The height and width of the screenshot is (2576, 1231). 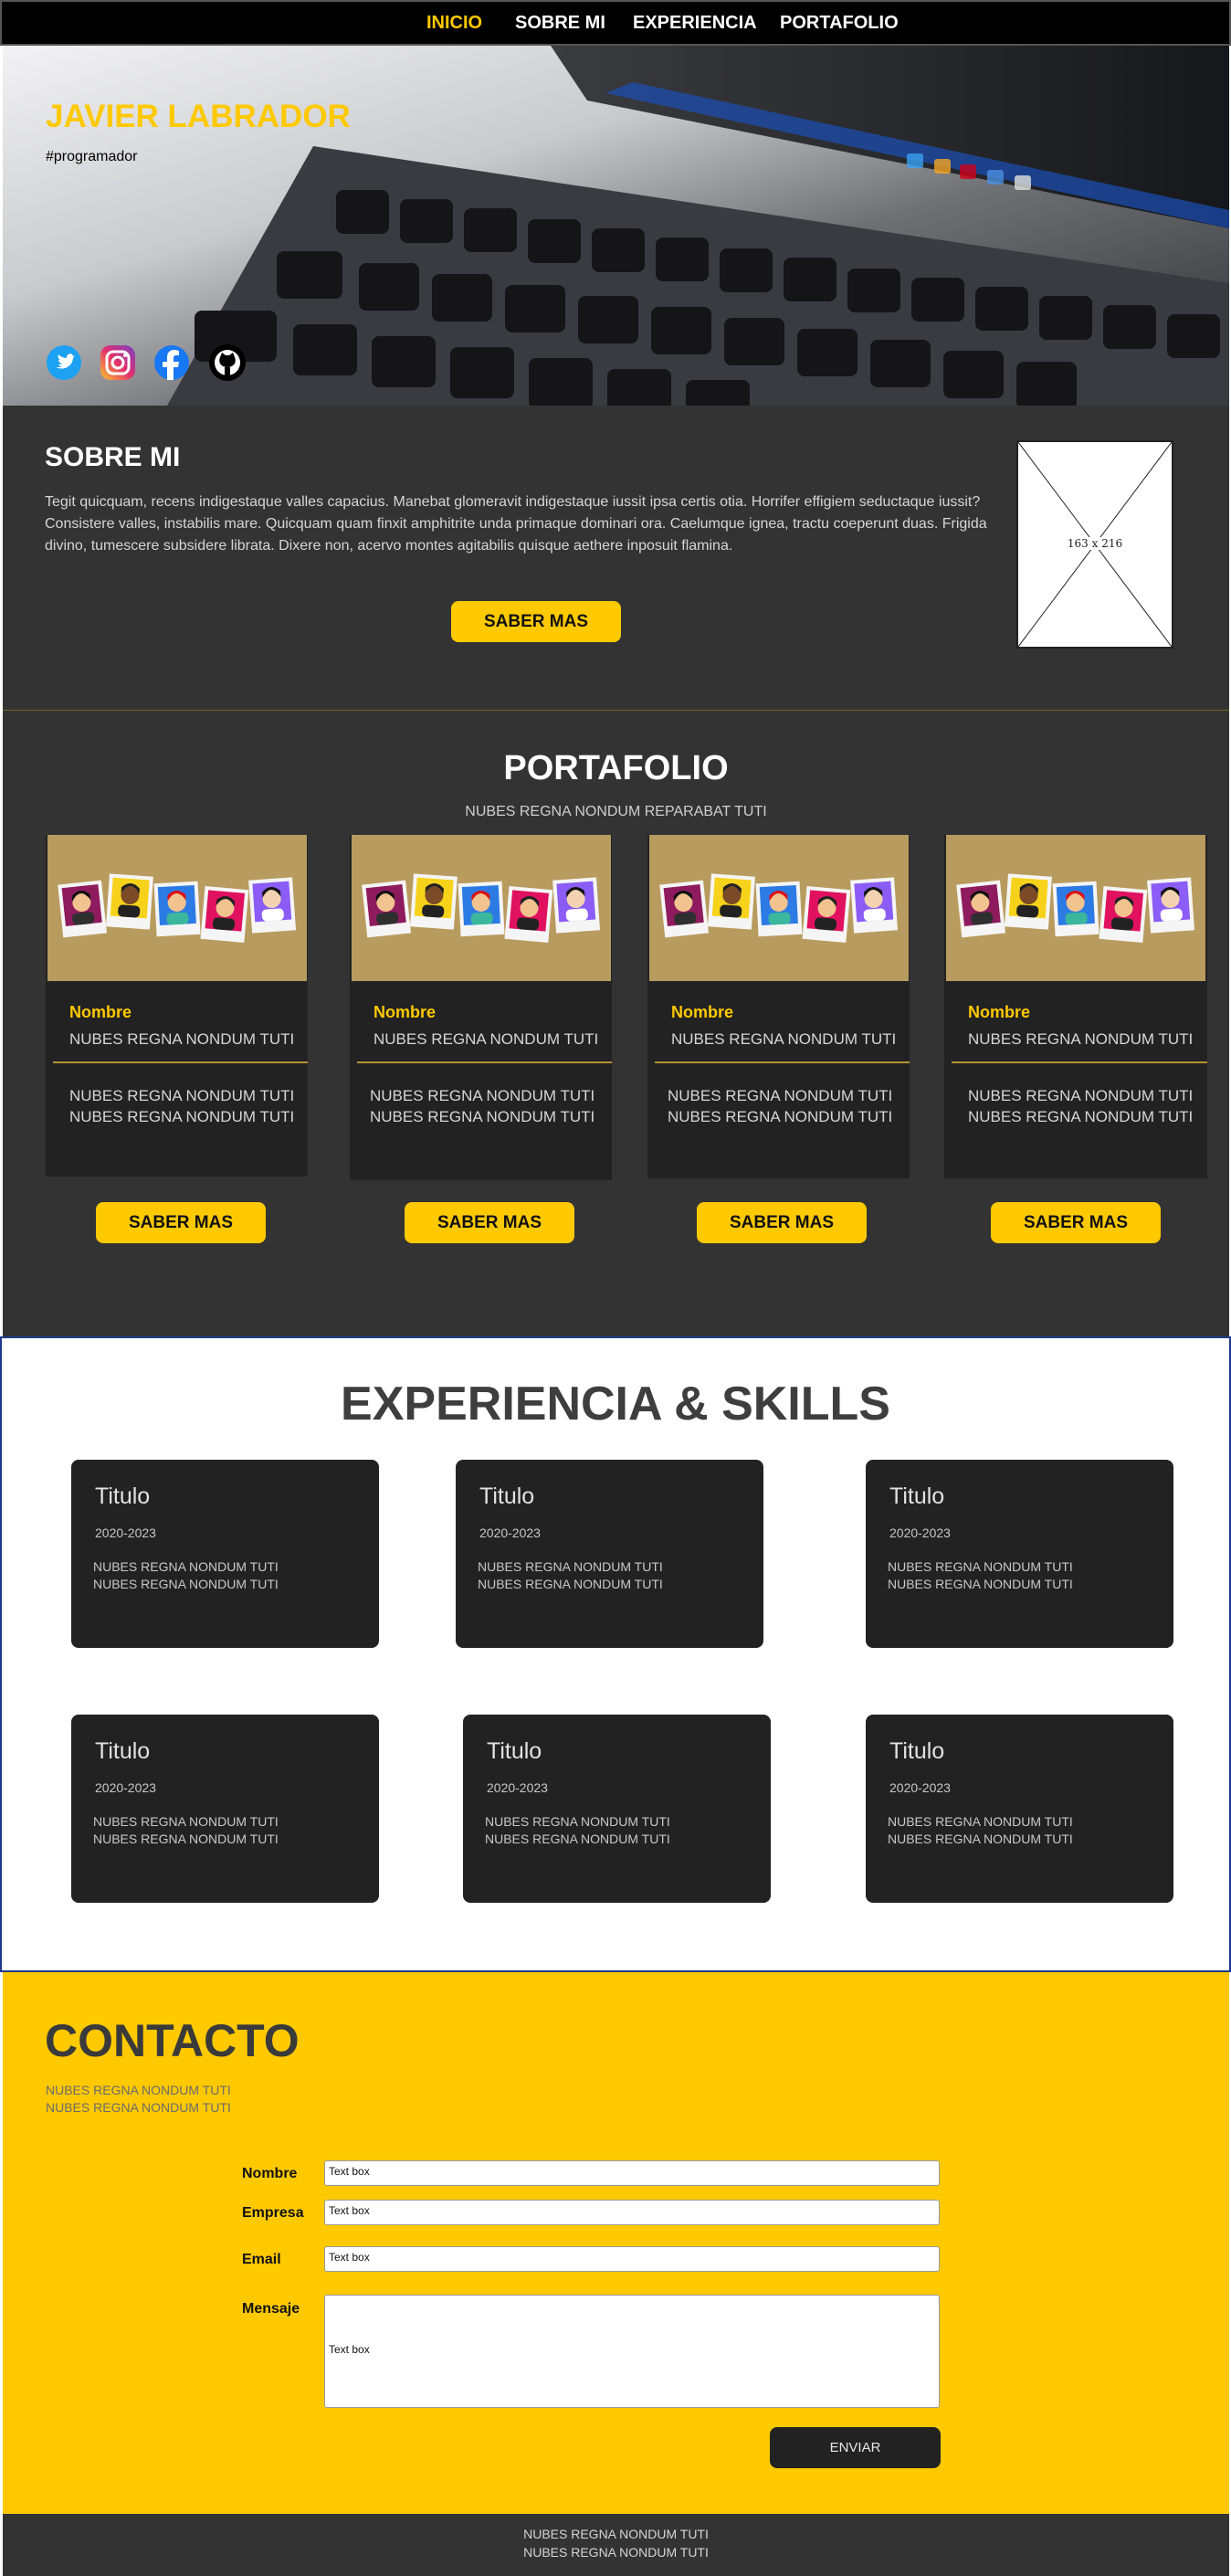 What do you see at coordinates (1095, 543) in the screenshot?
I see `image-size-label: 163 x 216` at bounding box center [1095, 543].